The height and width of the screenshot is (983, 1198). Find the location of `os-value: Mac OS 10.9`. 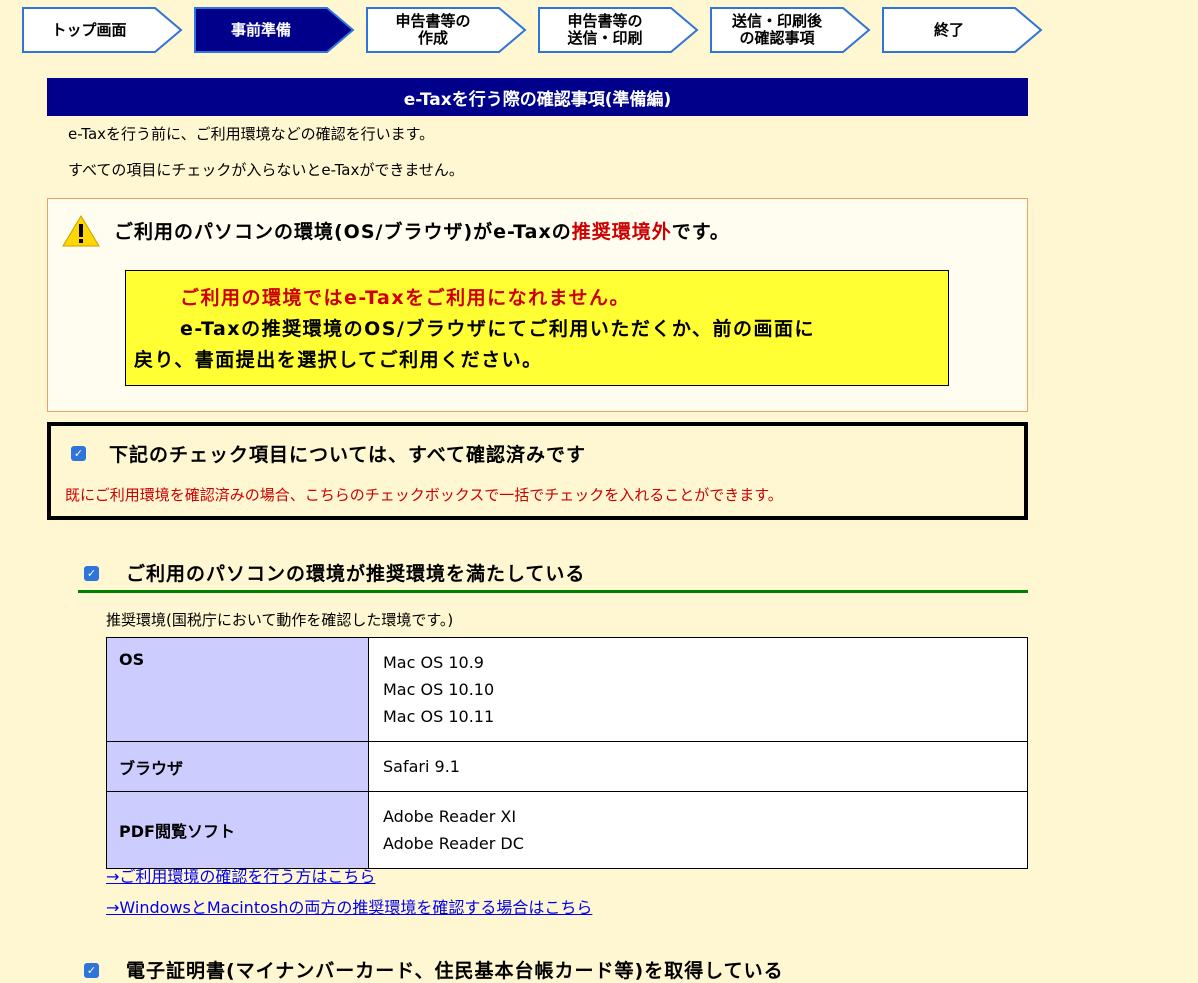

os-value: Mac OS 10.9 is located at coordinates (433, 662).